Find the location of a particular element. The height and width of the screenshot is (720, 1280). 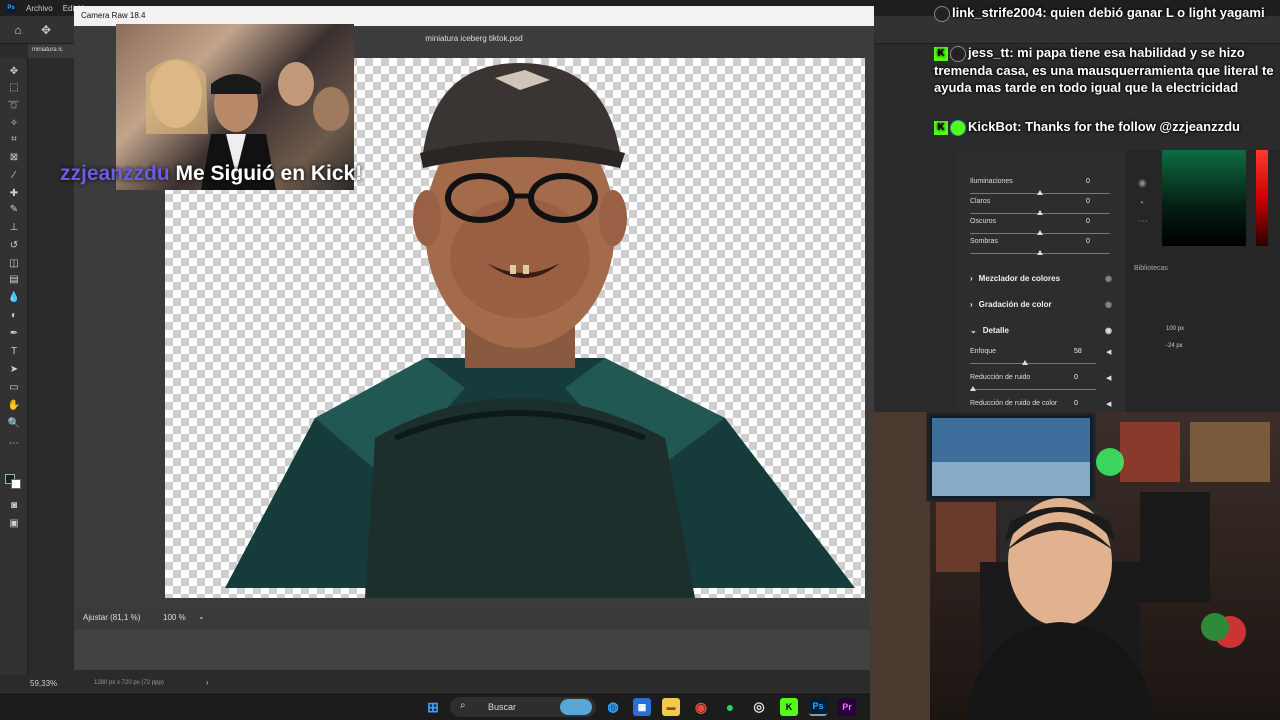

marquee-tool-icon: ⬚ is located at coordinates (14, 87).